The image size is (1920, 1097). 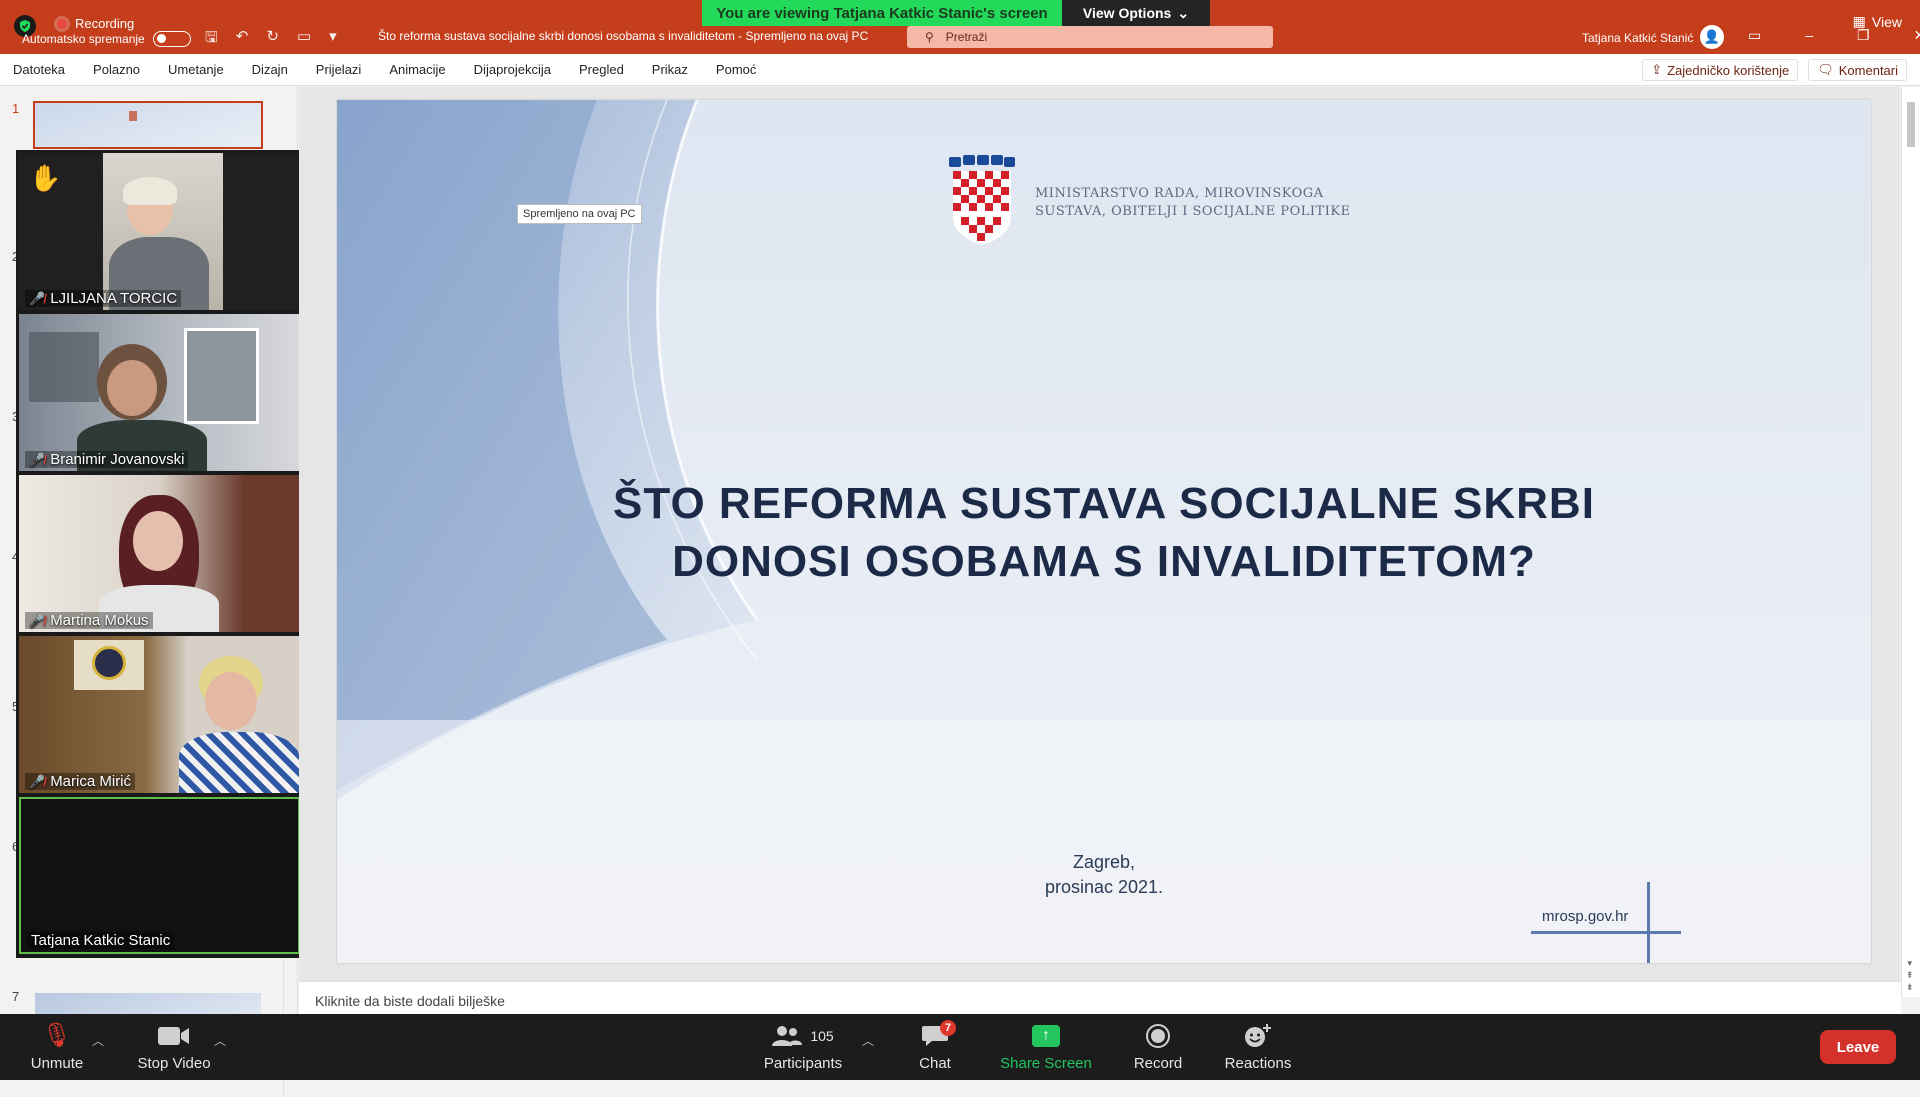 I want to click on comments-button: 🗨 Komentari, so click(x=1857, y=70).